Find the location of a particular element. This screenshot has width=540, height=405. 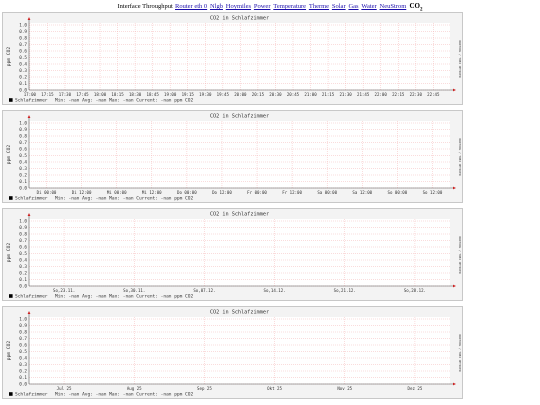

x-tick-label: 19:45 is located at coordinates (223, 94).